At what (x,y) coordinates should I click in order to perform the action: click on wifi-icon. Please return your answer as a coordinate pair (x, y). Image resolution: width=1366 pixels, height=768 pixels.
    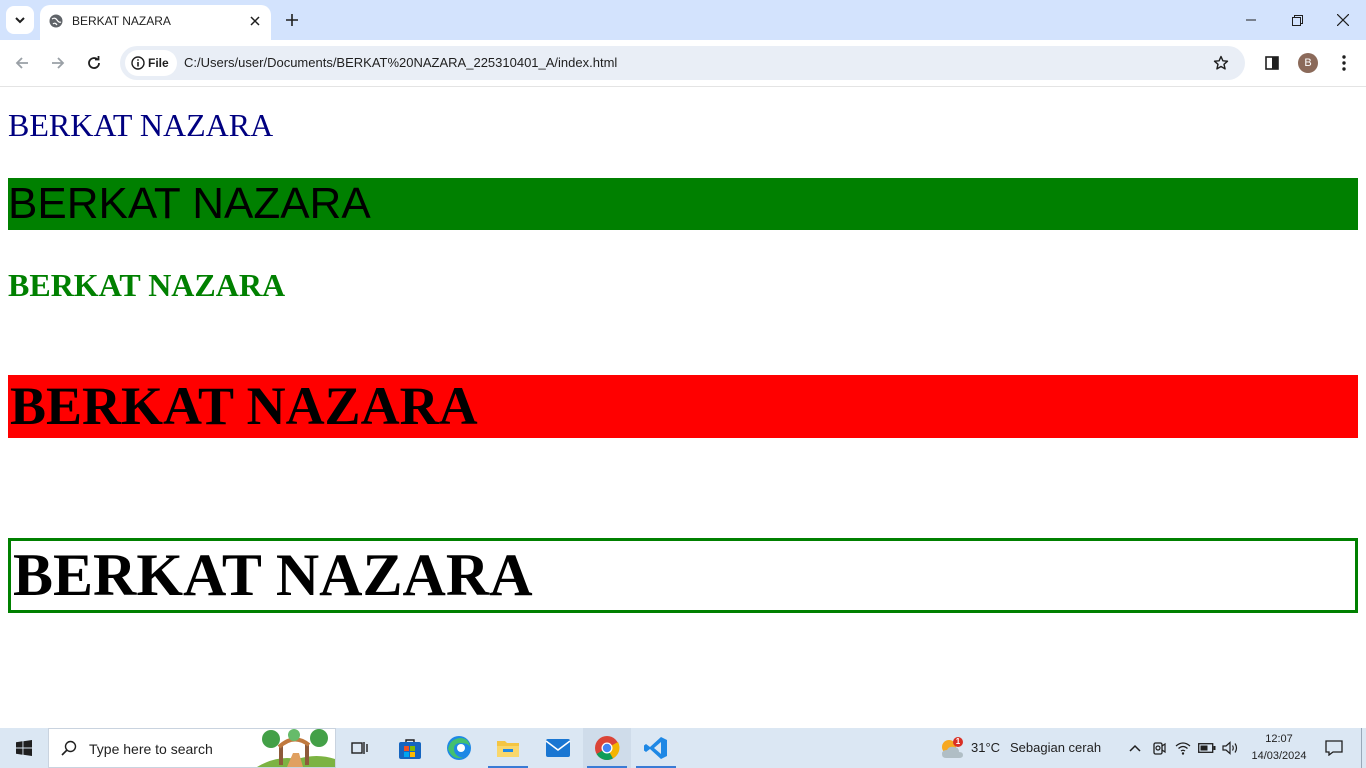
    Looking at the image, I should click on (1183, 748).